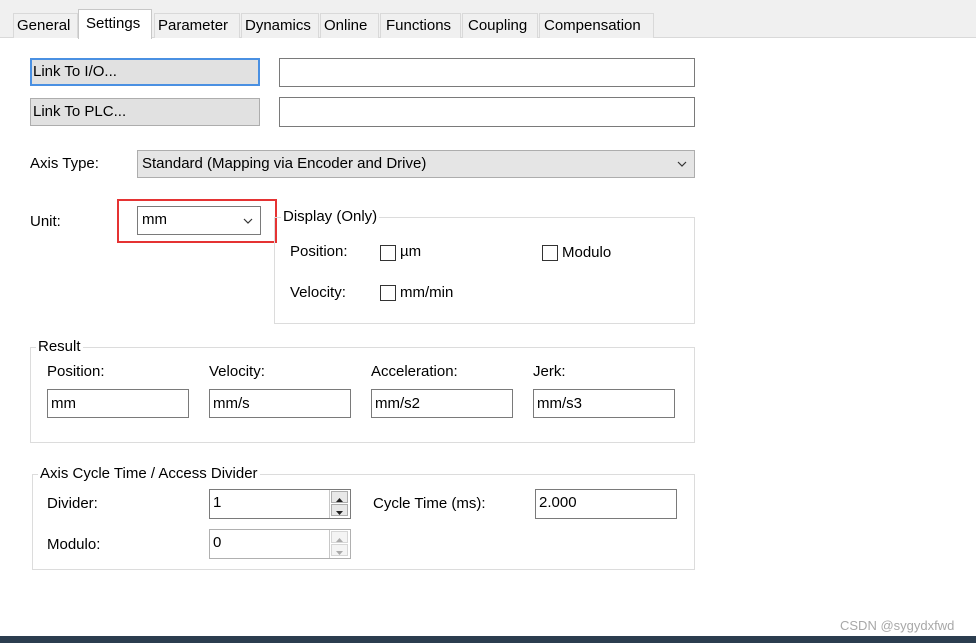 Image resolution: width=976 pixels, height=643 pixels. Describe the element at coordinates (414, 371) in the screenshot. I see `result-acceleration-label: Acceleration:` at that location.